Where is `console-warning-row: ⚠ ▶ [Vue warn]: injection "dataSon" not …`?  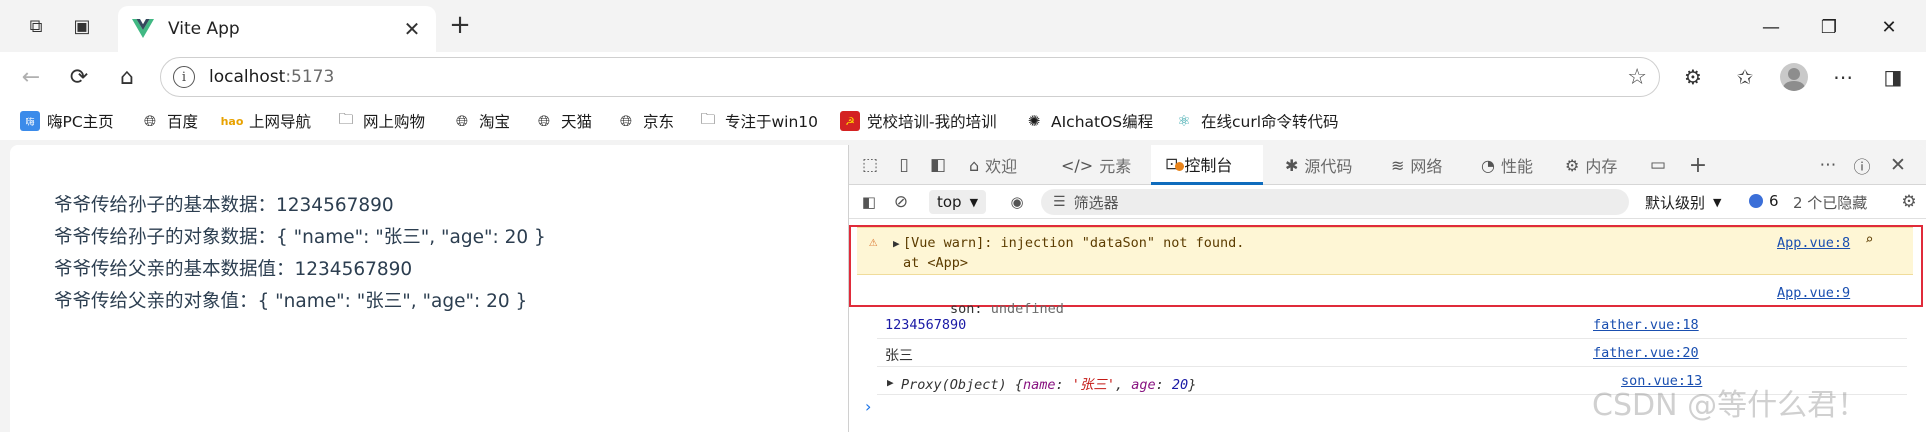 console-warning-row: ⚠ ▶ [Vue warn]: injection "dataSon" not … is located at coordinates (1385, 251).